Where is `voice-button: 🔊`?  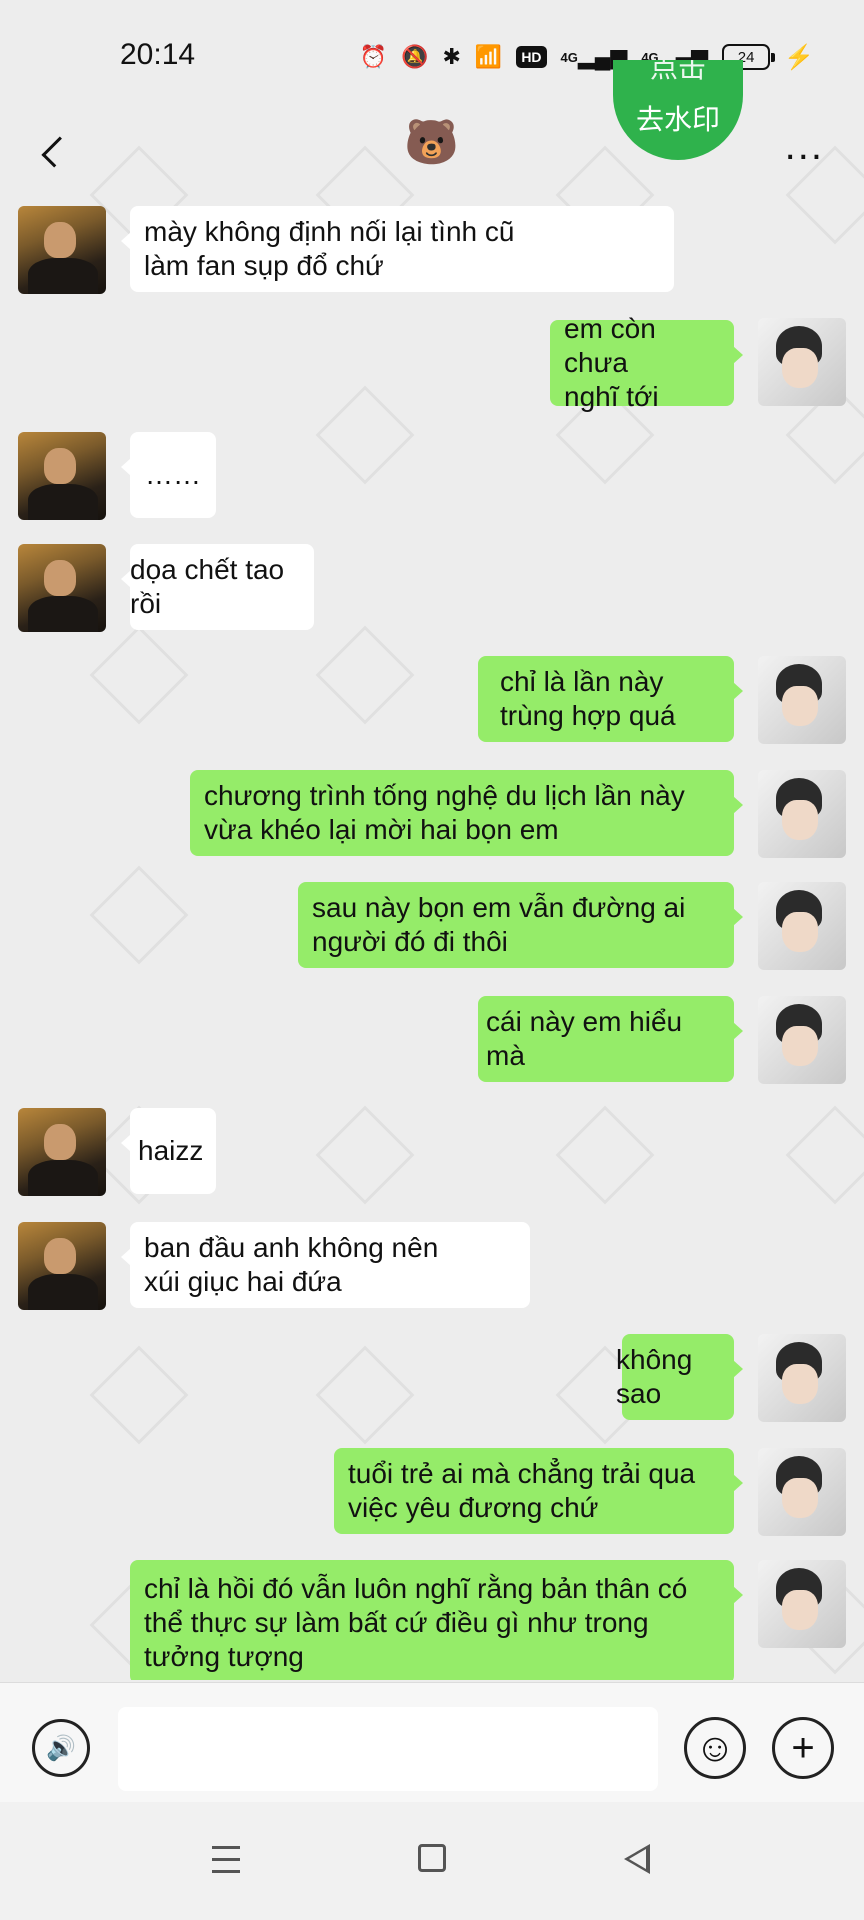
voice-button: 🔊 is located at coordinates (61, 1748).